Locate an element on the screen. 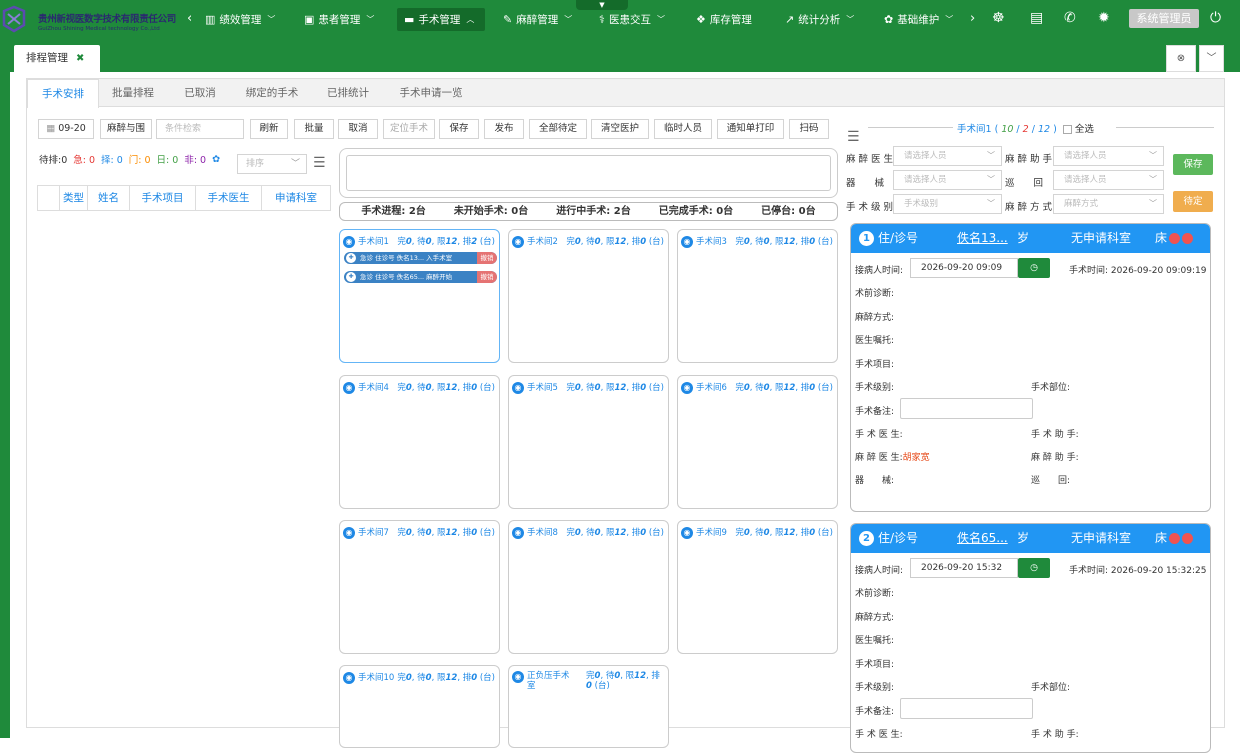 The width and height of the screenshot is (1240, 753). nav-item-anesthesia: ✎ 麻醉管理 ﹀ is located at coordinates (537, 19).